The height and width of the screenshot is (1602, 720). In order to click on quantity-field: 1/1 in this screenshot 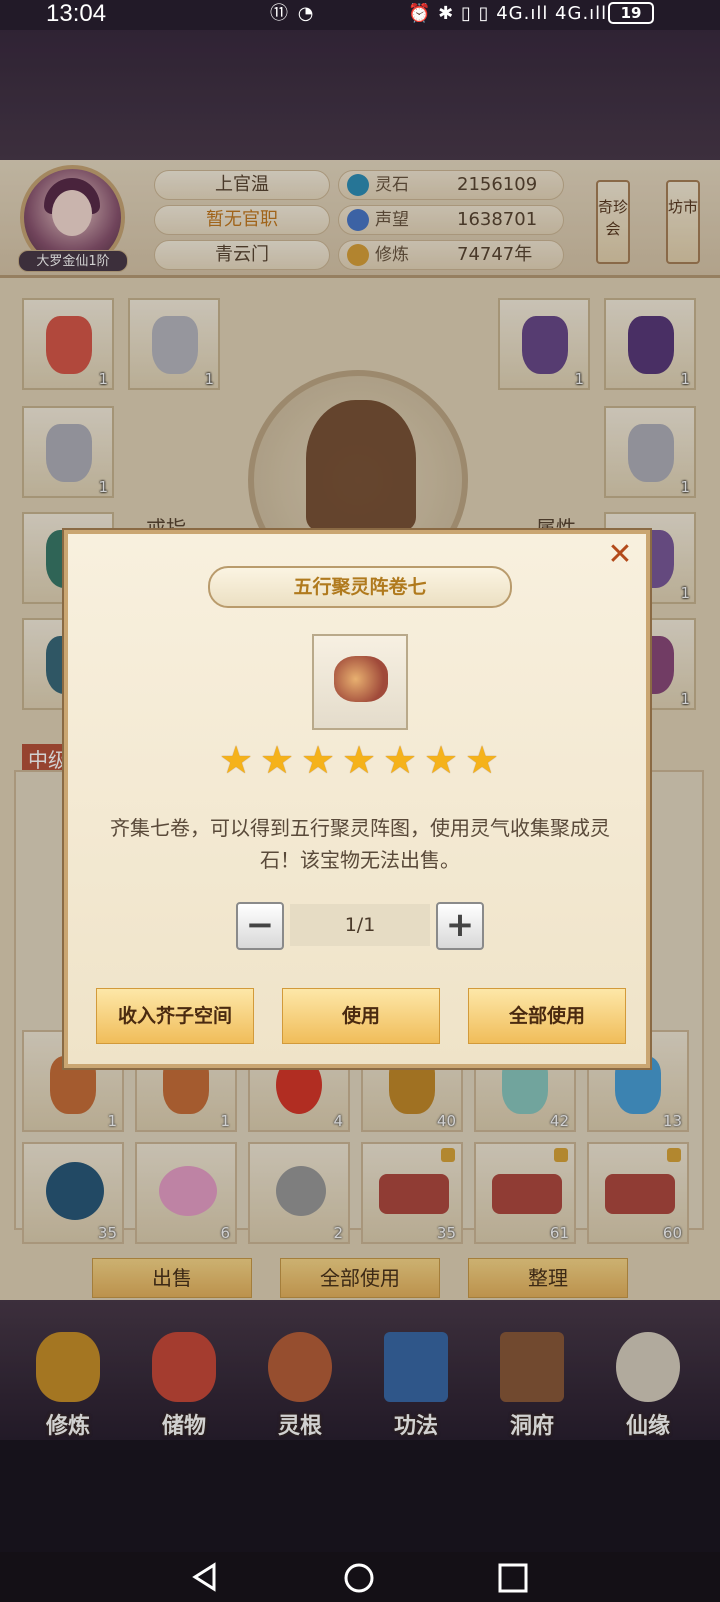, I will do `click(360, 925)`.